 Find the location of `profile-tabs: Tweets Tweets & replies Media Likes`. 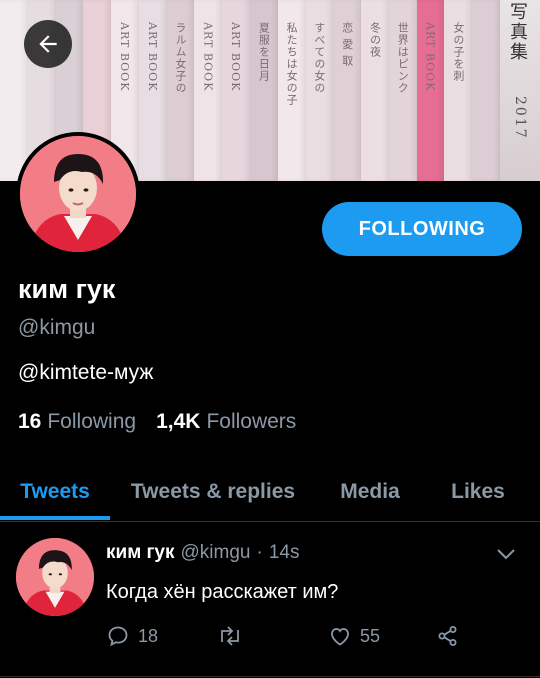

profile-tabs: Tweets Tweets & replies Media Likes is located at coordinates (270, 492).